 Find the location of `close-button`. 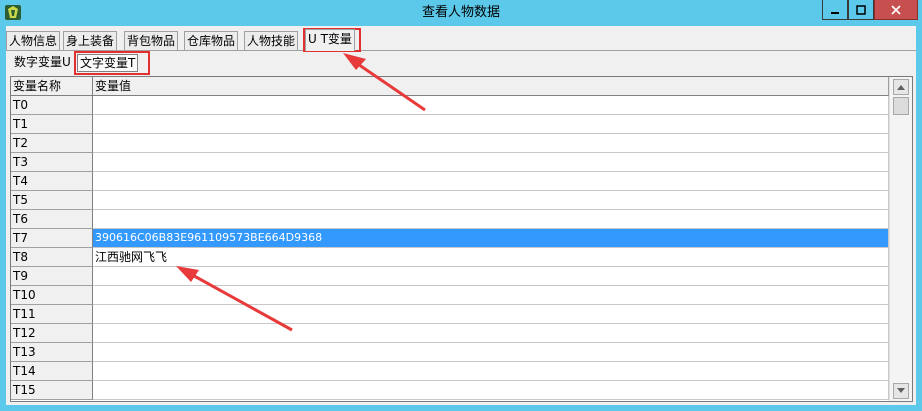

close-button is located at coordinates (896, 10).